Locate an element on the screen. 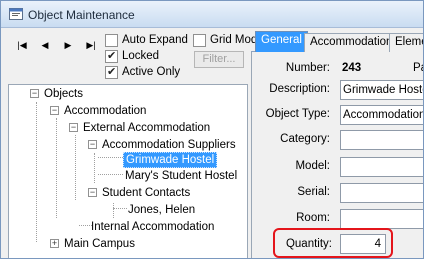  tree-item-label: Accommodation Suppliers is located at coordinates (169, 145).